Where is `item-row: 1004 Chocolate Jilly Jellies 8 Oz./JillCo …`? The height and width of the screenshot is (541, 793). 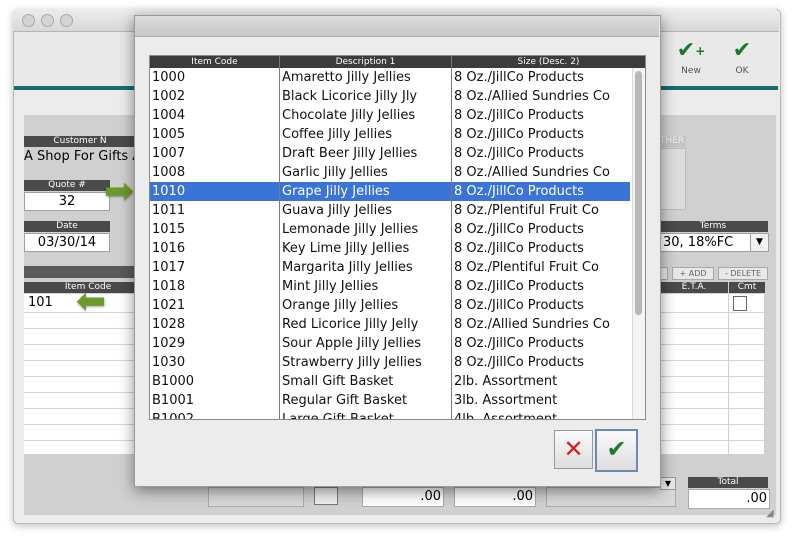 item-row: 1004 Chocolate Jilly Jellies 8 Oz./JillCo … is located at coordinates (390, 115).